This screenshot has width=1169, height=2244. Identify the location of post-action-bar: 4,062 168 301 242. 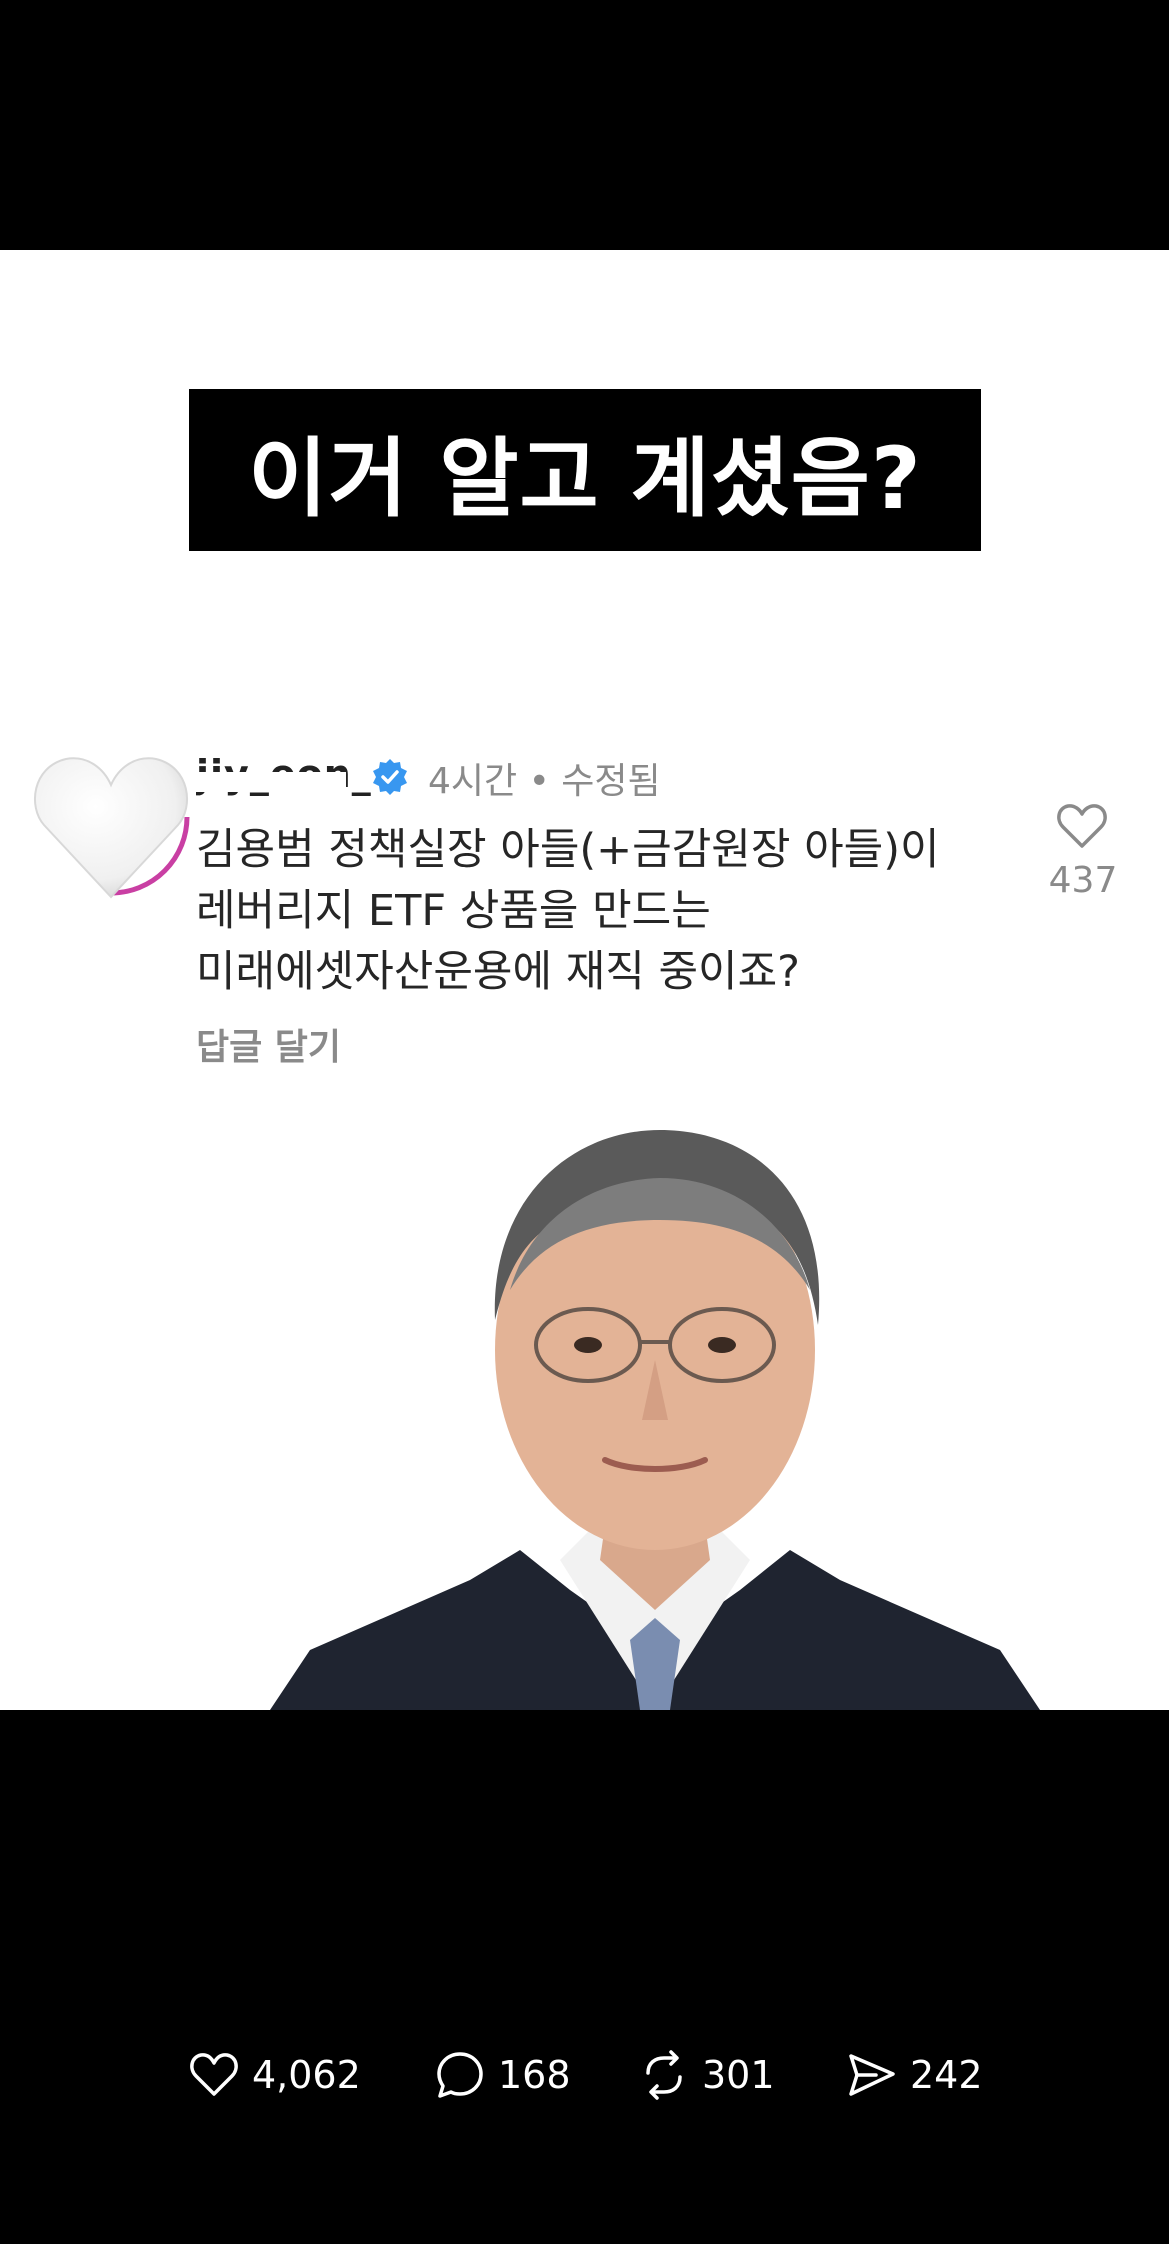
(584, 2075).